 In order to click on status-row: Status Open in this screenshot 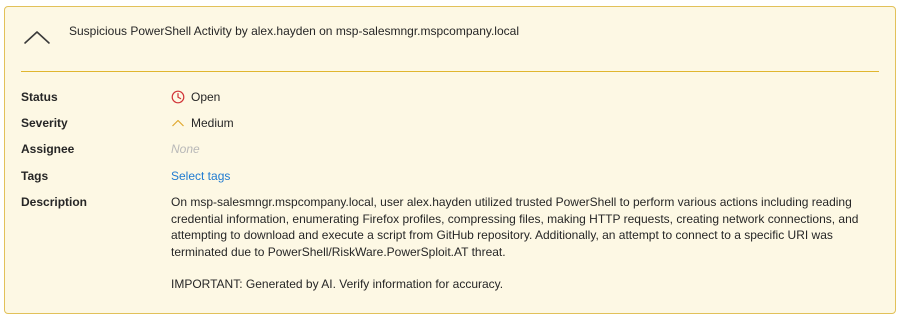, I will do `click(450, 97)`.